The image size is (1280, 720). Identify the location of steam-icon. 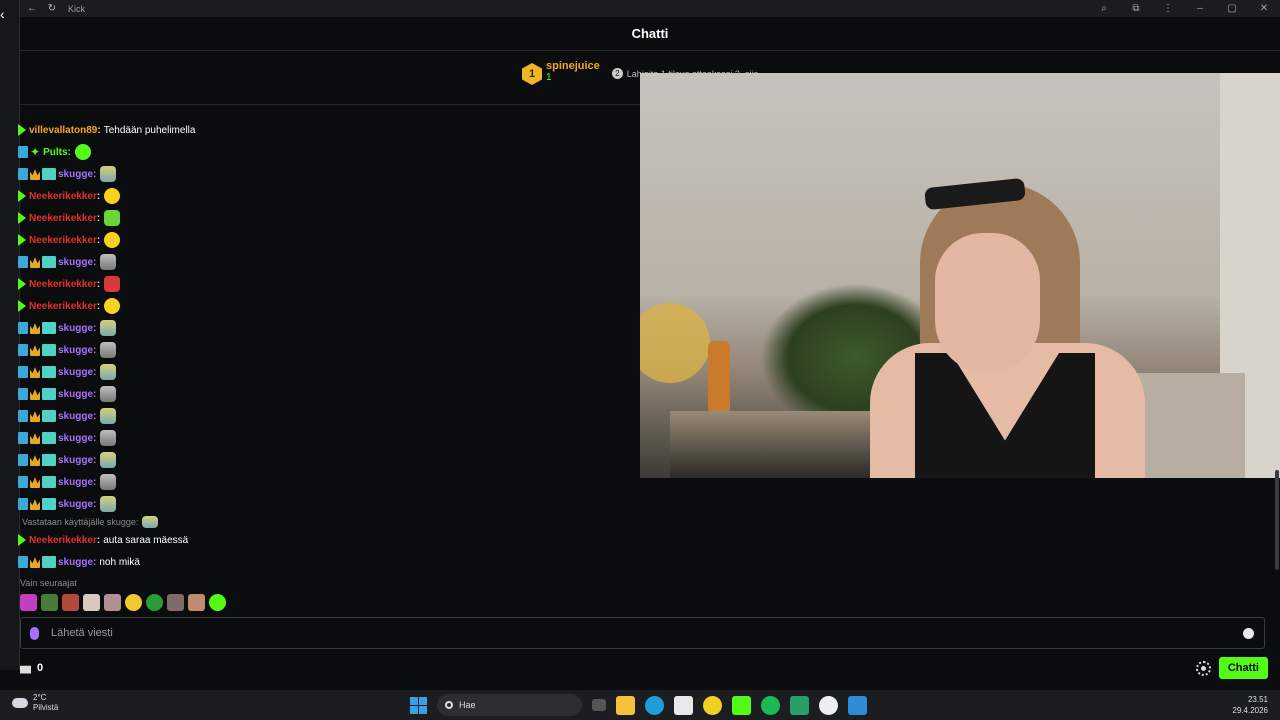
(828, 705).